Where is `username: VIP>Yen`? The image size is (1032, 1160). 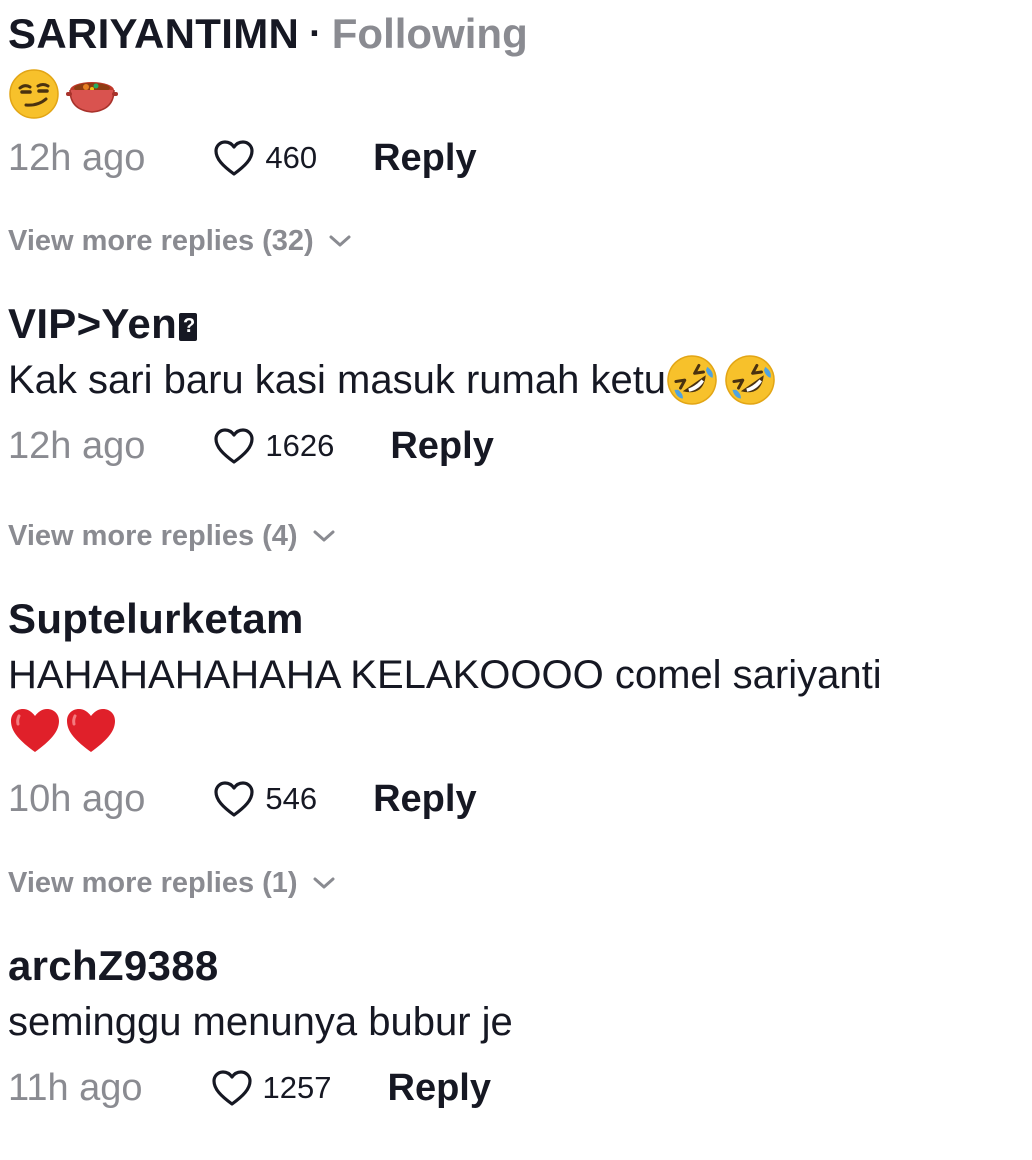
username: VIP>Yen is located at coordinates (92, 324).